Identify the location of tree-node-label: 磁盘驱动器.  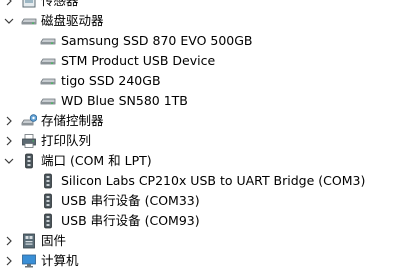
(72, 20).